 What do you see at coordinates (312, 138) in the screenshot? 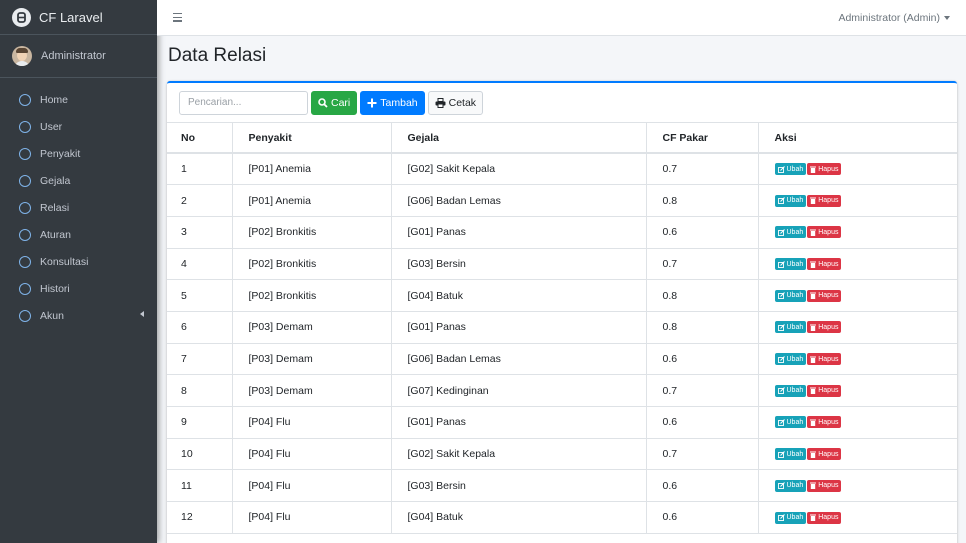
I see `header-penyakit: Penyakit` at bounding box center [312, 138].